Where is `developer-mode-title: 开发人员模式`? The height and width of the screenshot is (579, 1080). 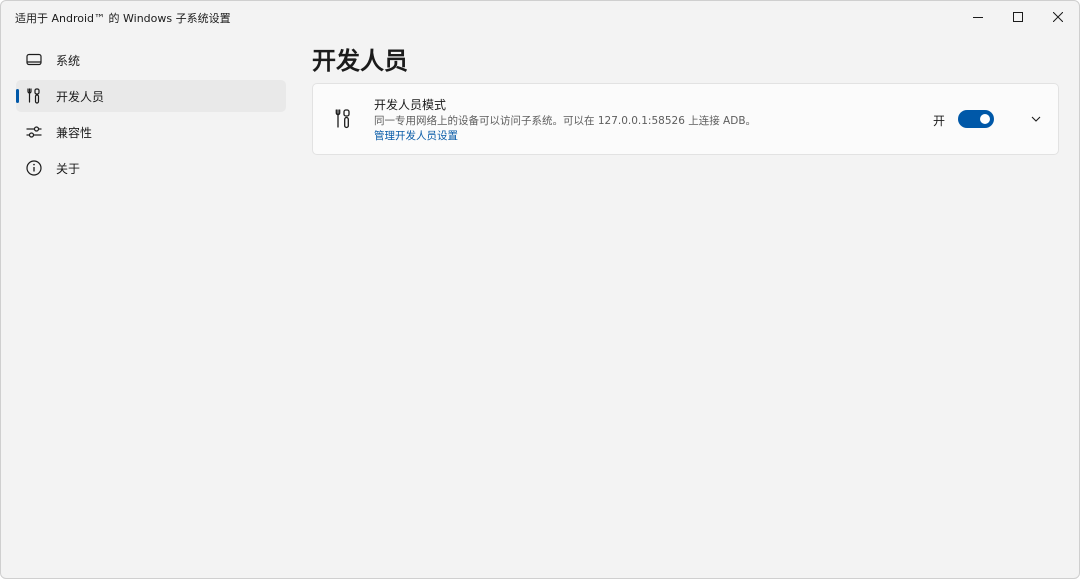
developer-mode-title: 开发人员模式 is located at coordinates (410, 105).